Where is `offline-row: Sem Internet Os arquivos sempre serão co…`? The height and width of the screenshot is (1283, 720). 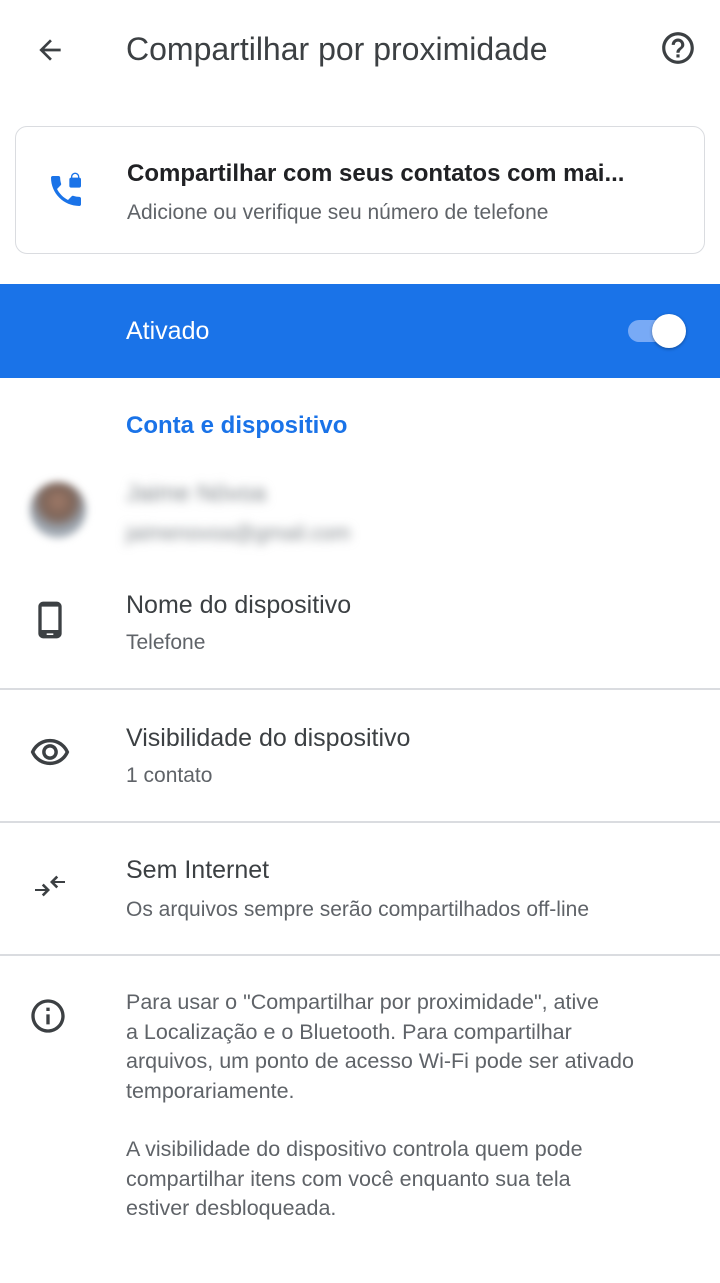
offline-row: Sem Internet Os arquivos sempre serão co… is located at coordinates (360, 888).